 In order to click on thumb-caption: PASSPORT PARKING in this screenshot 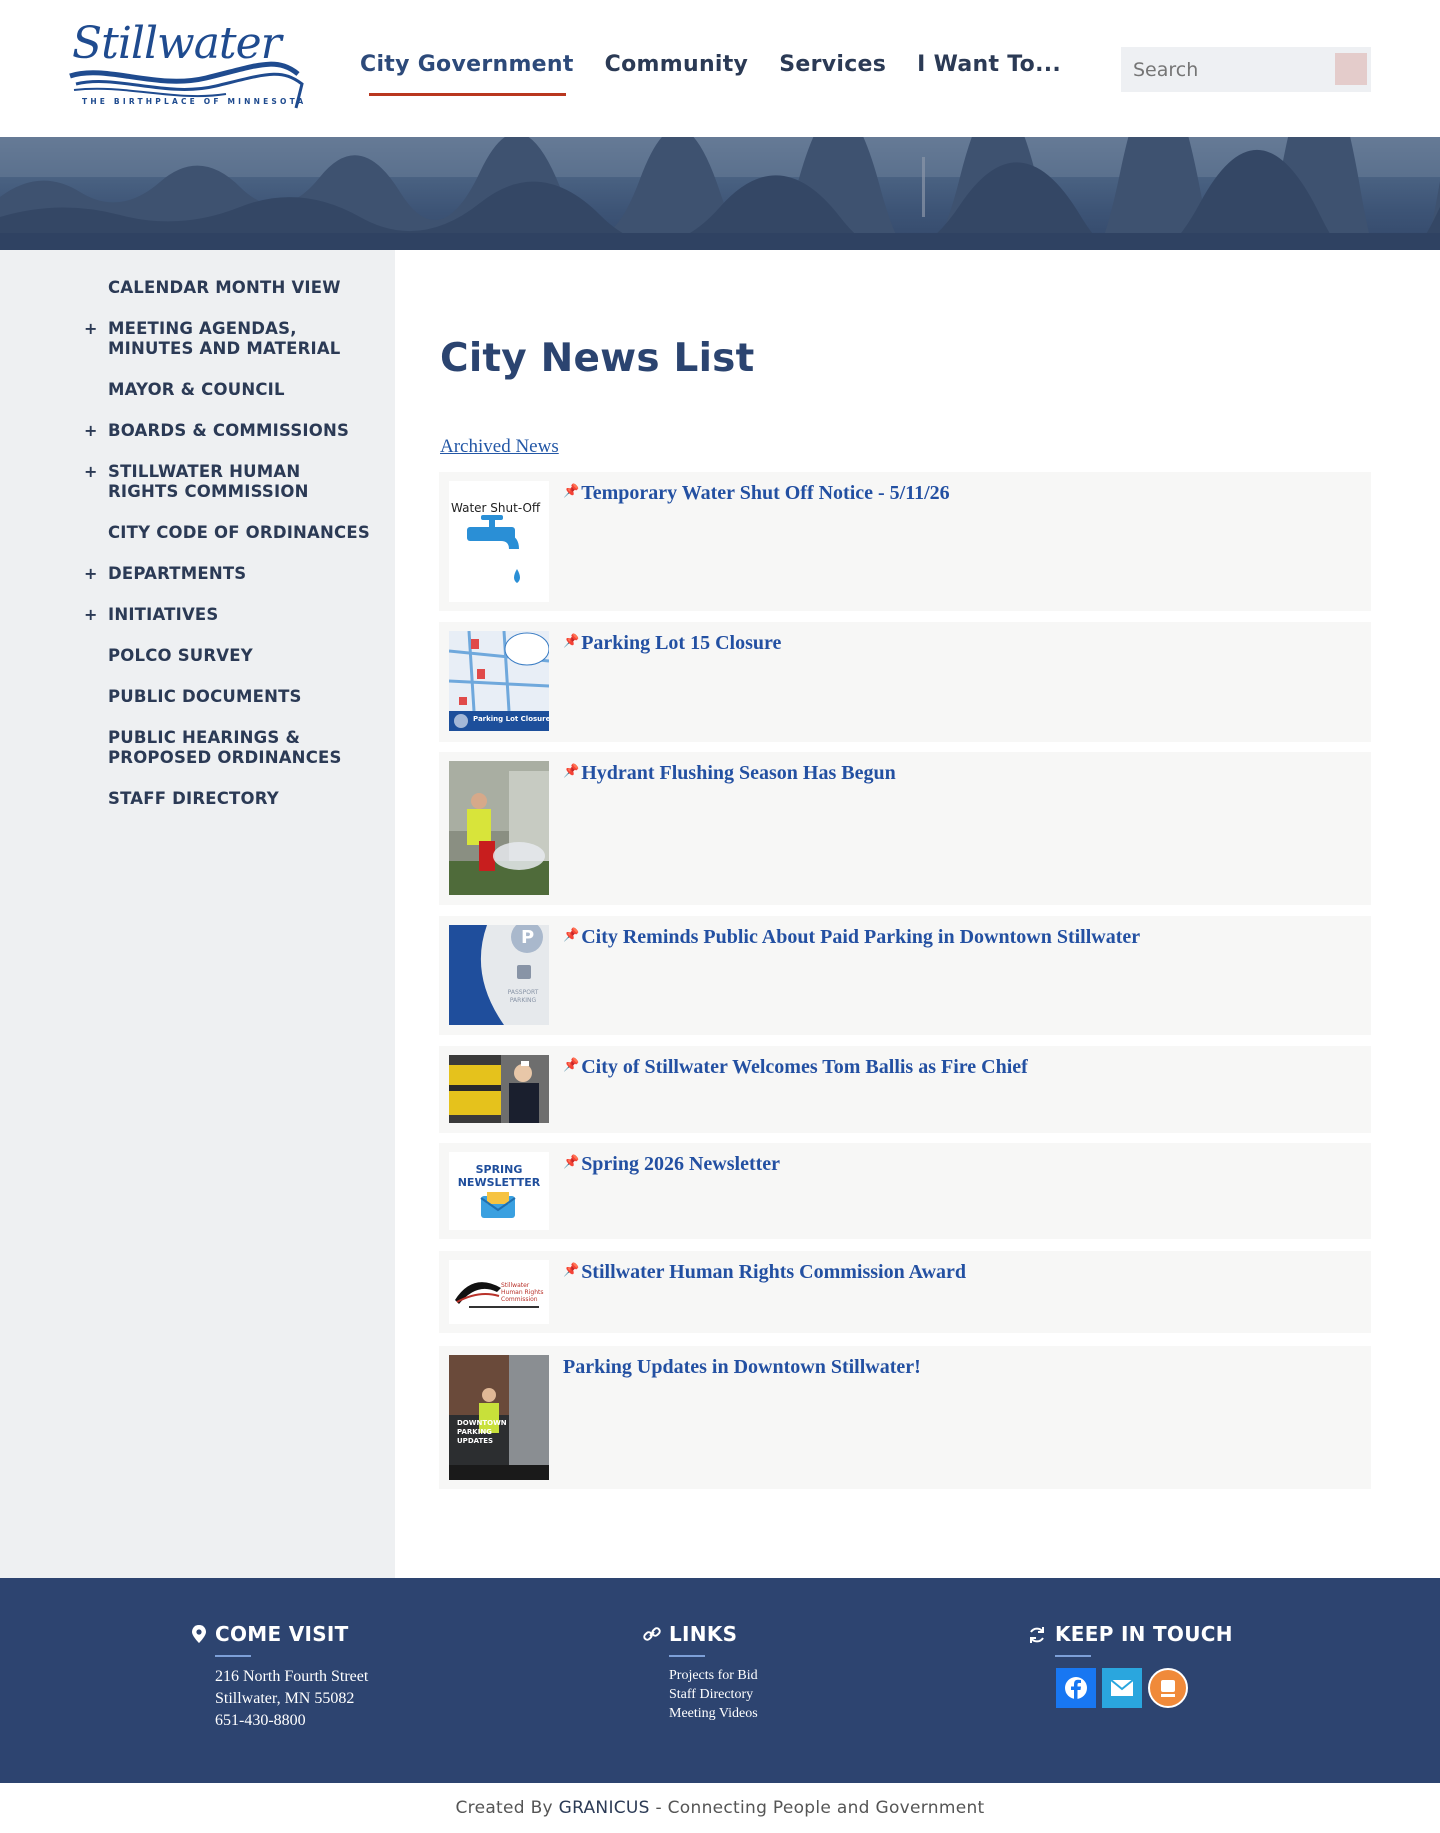, I will do `click(523, 996)`.